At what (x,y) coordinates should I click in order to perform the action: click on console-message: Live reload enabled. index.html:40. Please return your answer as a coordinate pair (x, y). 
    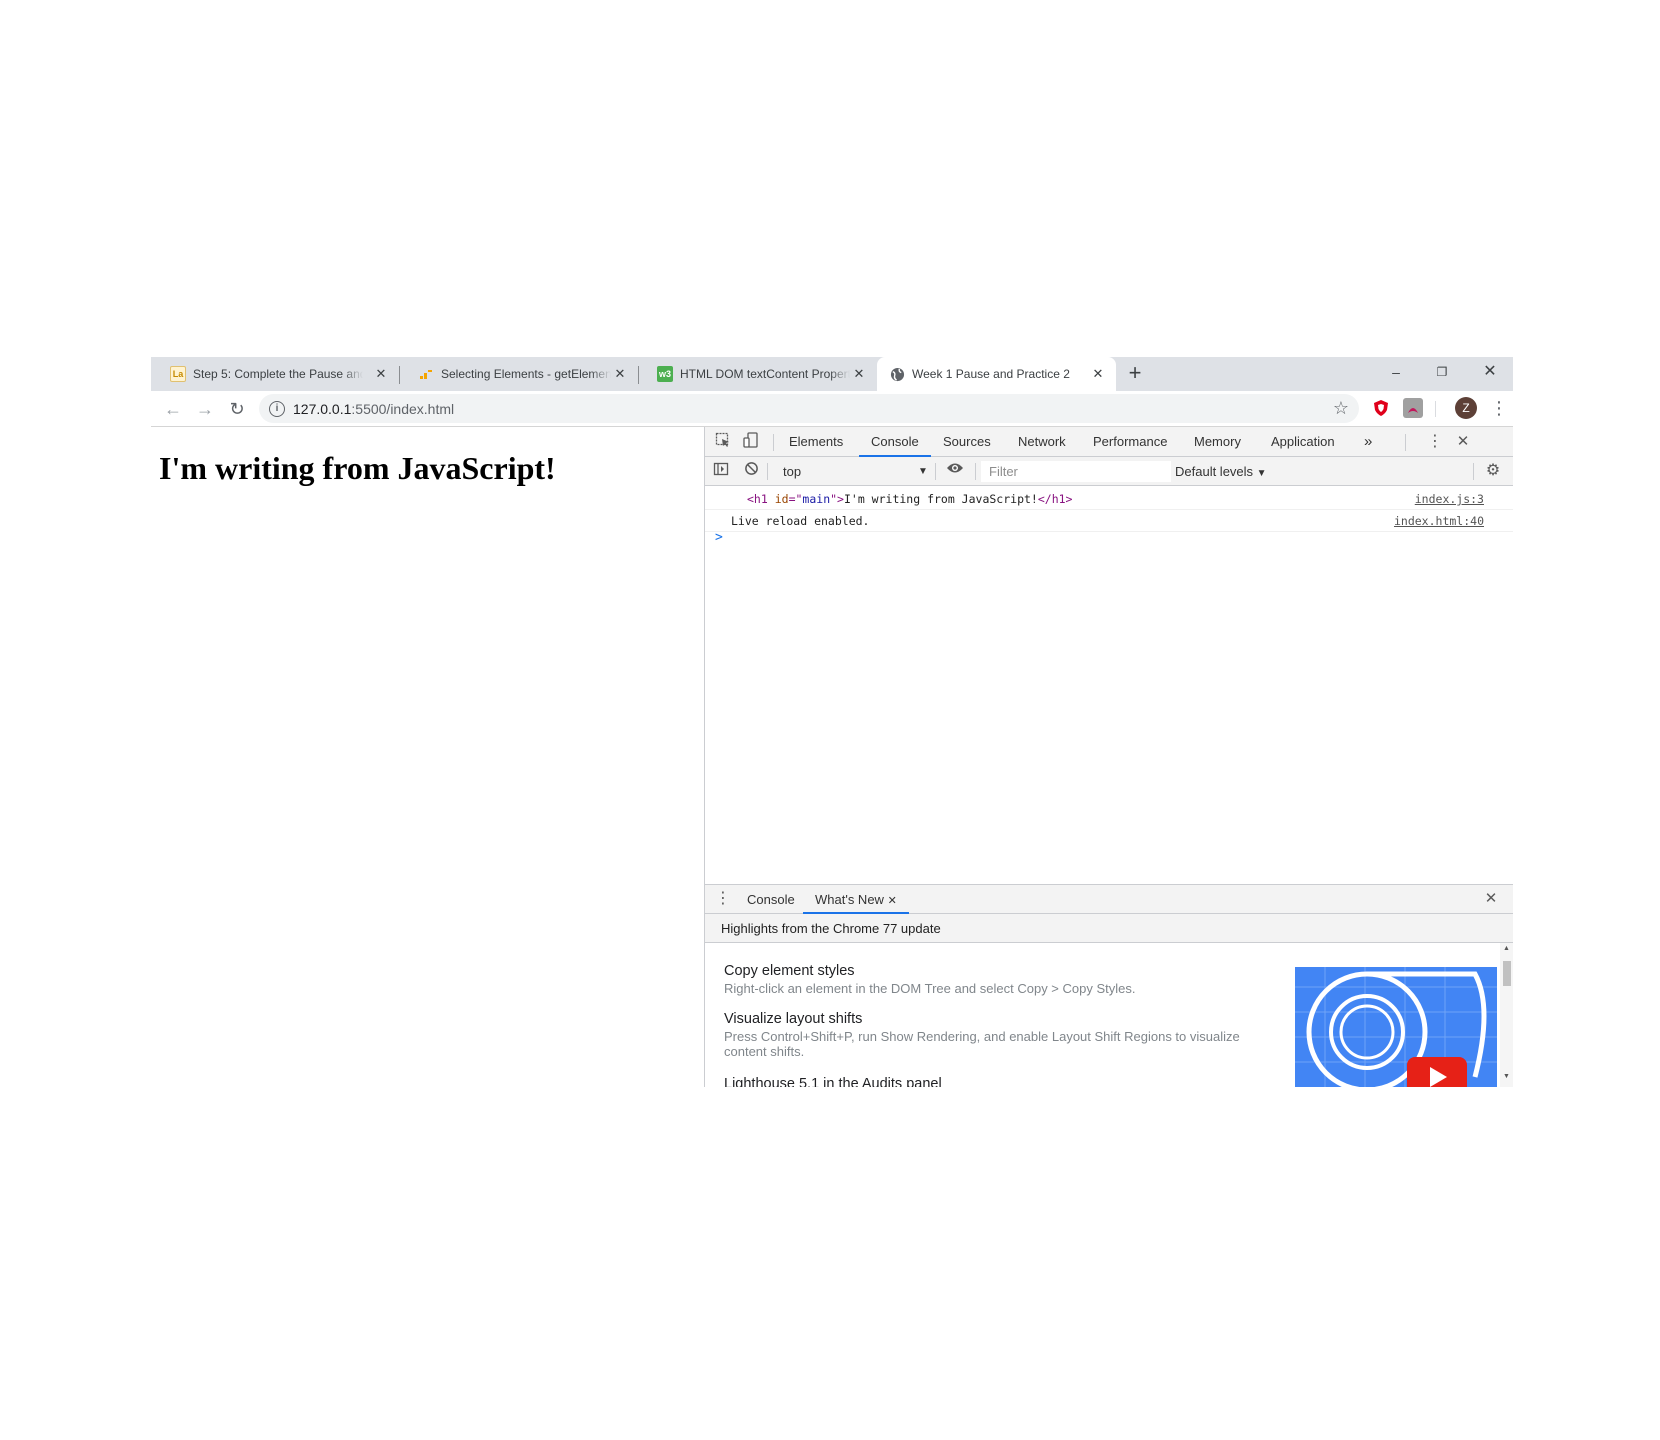
    Looking at the image, I should click on (1109, 521).